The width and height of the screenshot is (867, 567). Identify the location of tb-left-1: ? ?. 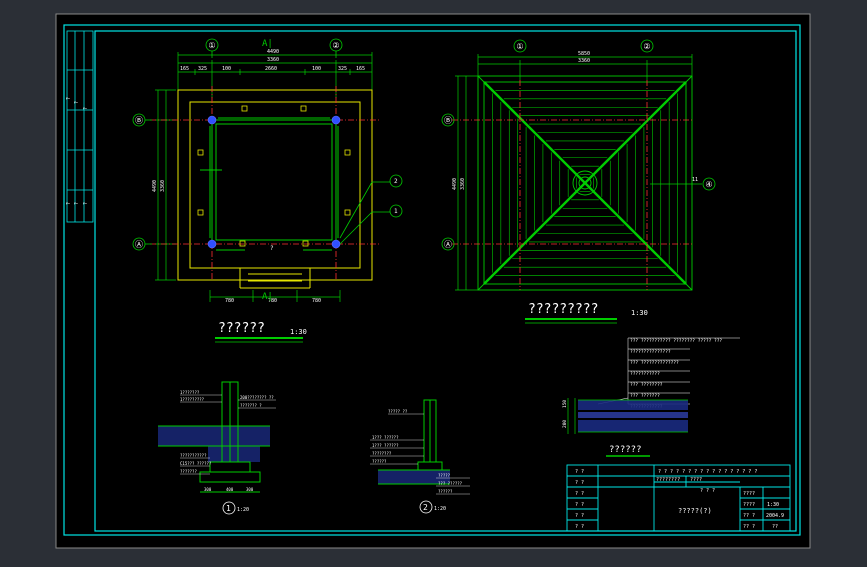
(579, 472).